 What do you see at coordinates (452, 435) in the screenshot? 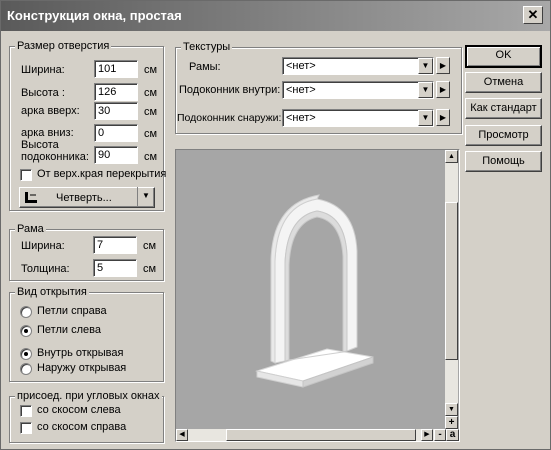
I see `auto-fit-button: a` at bounding box center [452, 435].